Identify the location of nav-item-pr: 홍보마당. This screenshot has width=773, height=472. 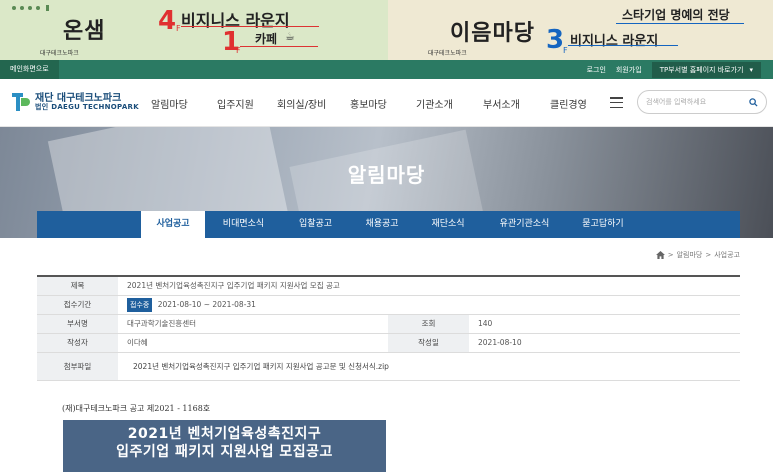
(380, 103).